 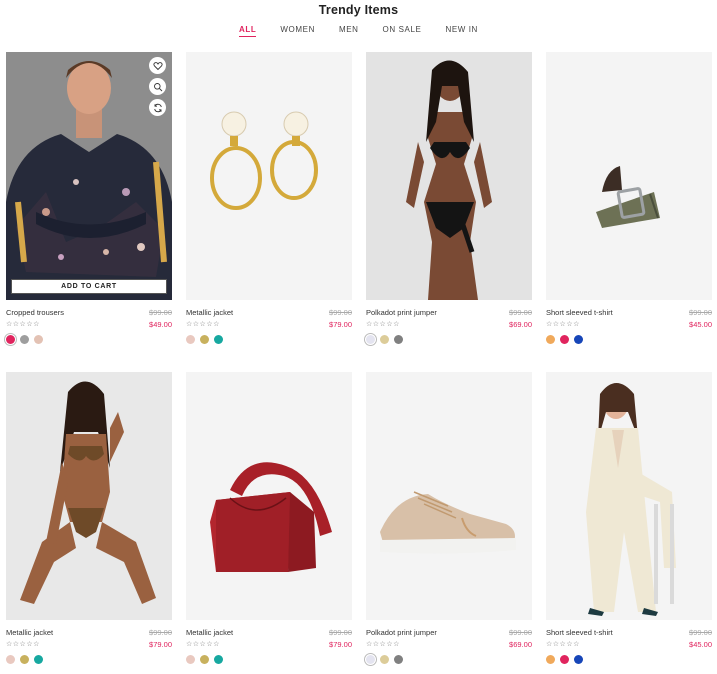 I want to click on wishlist-button, so click(x=157, y=65).